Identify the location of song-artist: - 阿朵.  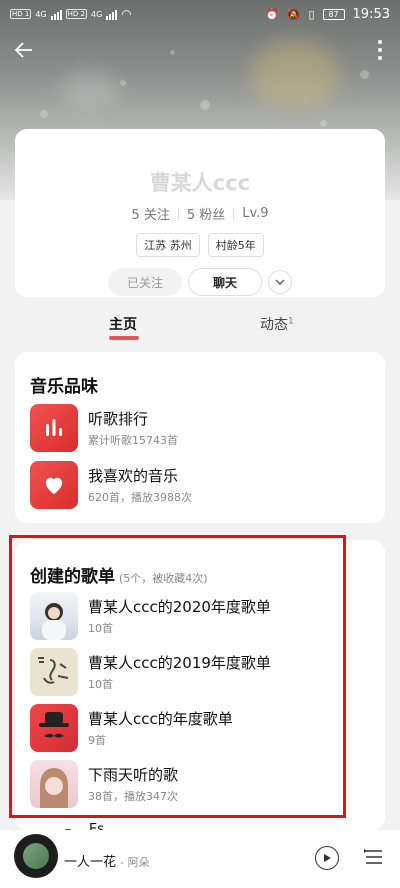
(135, 862).